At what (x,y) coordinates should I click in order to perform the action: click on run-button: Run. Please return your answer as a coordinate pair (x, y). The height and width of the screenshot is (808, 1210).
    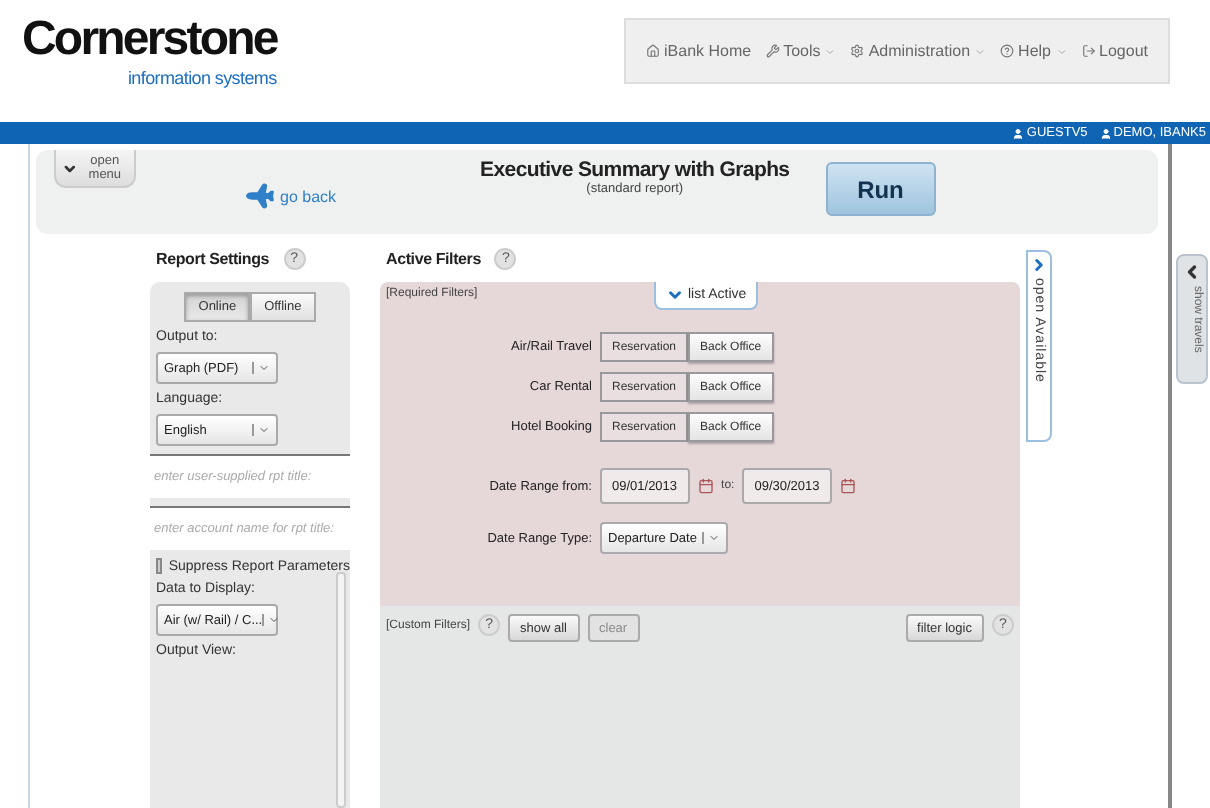
    Looking at the image, I should click on (880, 189).